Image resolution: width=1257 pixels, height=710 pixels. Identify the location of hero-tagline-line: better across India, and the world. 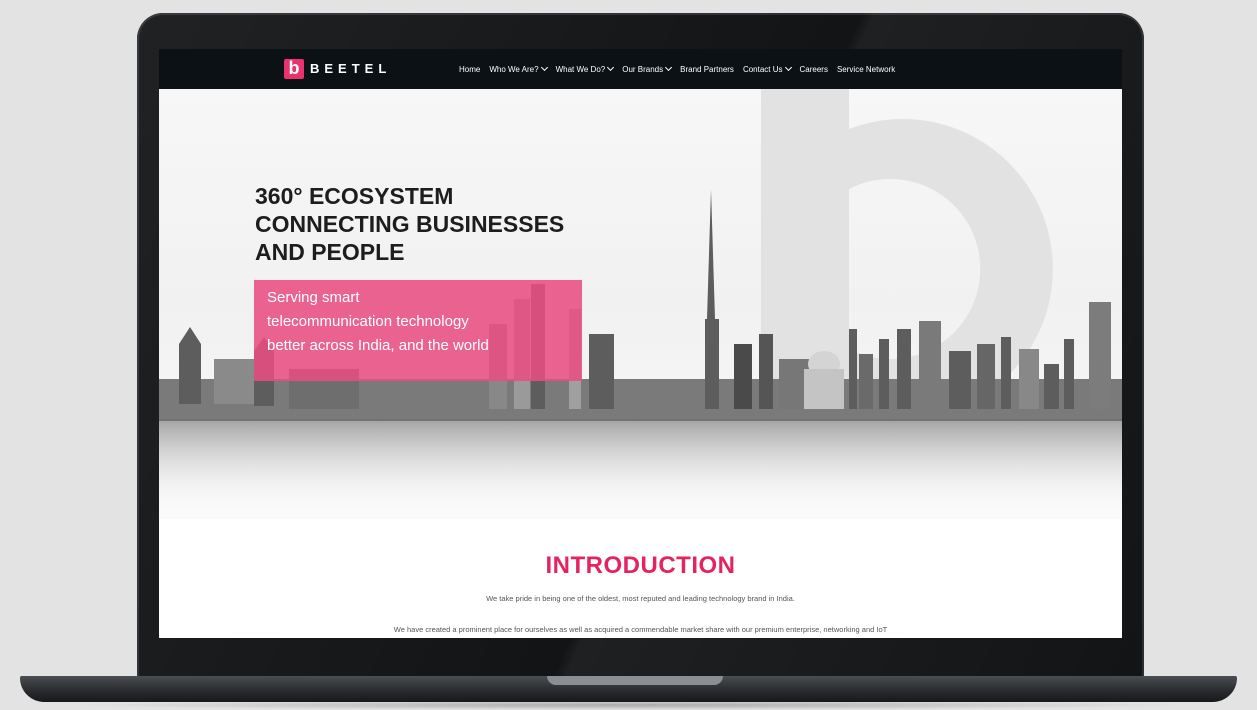
(378, 345).